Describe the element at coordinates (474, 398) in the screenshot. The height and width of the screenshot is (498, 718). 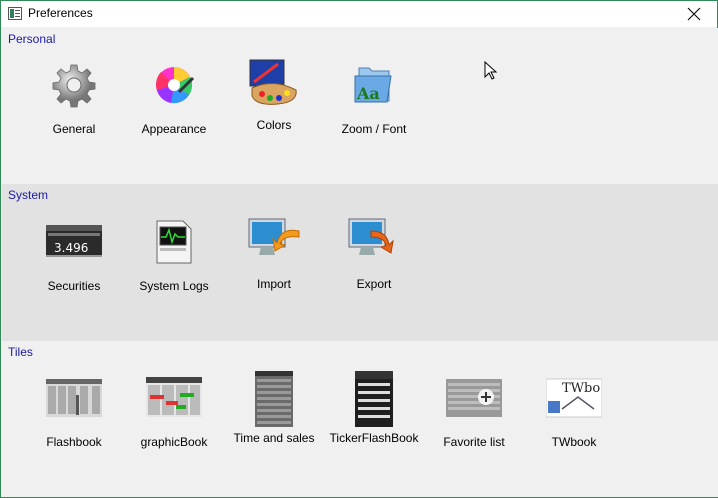
I see `favorite-list-icon` at that location.